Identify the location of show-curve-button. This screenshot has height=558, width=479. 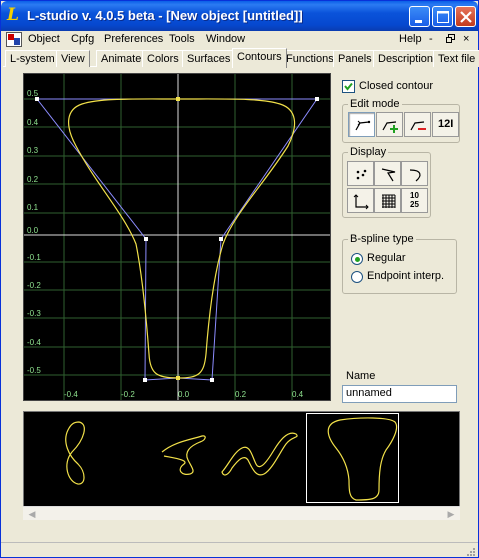
(414, 173).